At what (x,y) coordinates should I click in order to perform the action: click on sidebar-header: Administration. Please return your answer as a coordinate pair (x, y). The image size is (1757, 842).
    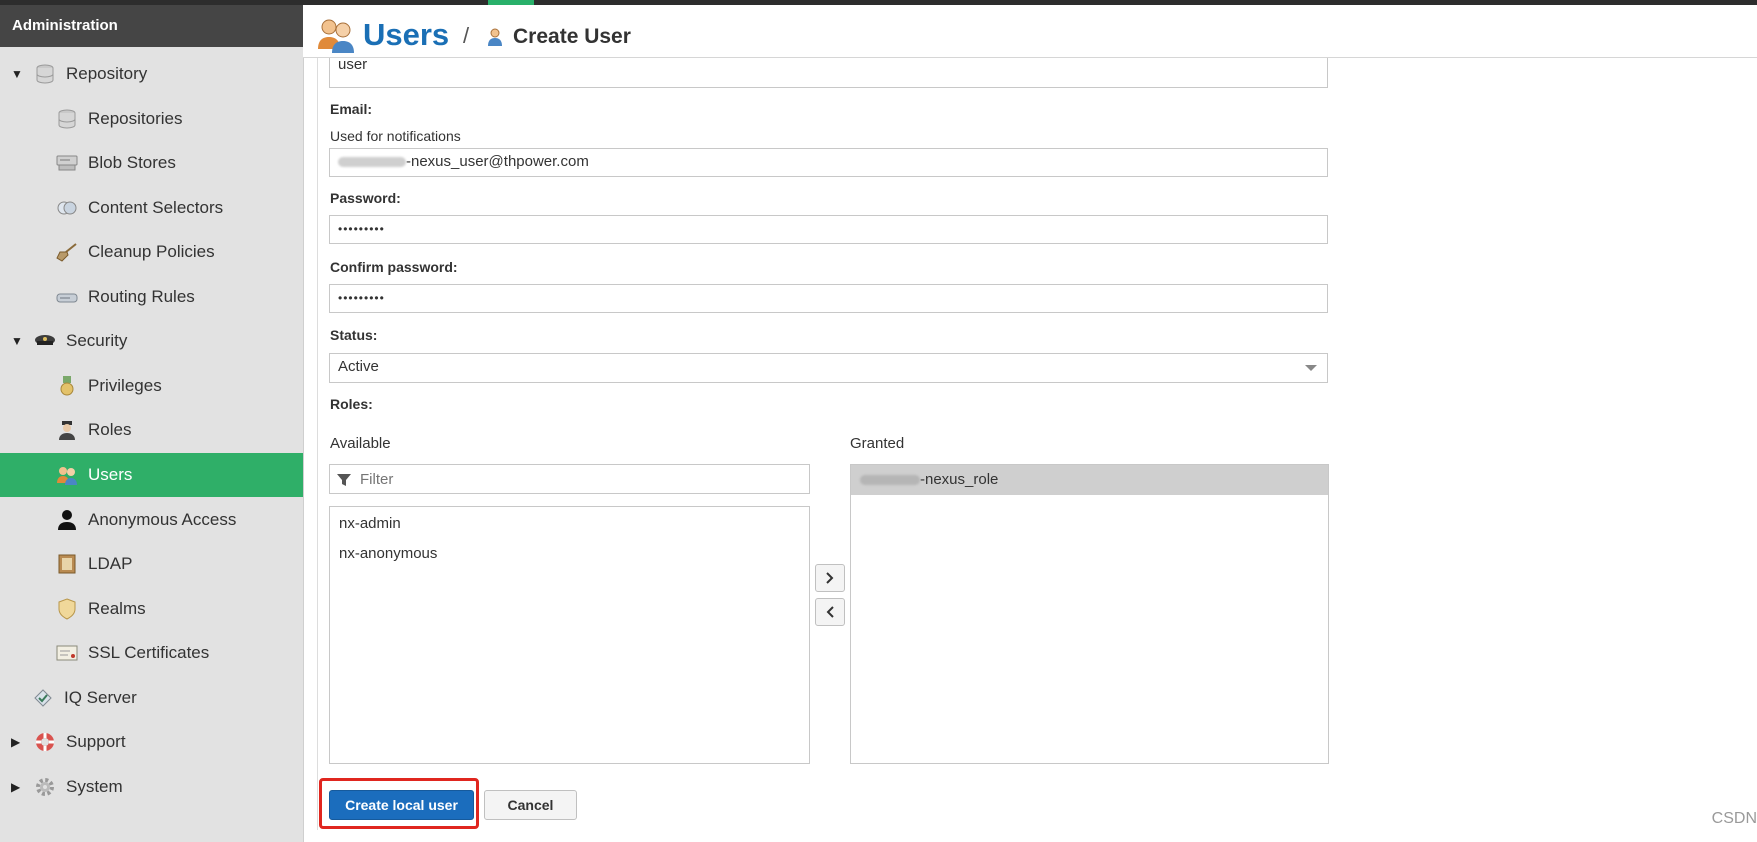
    Looking at the image, I should click on (151, 26).